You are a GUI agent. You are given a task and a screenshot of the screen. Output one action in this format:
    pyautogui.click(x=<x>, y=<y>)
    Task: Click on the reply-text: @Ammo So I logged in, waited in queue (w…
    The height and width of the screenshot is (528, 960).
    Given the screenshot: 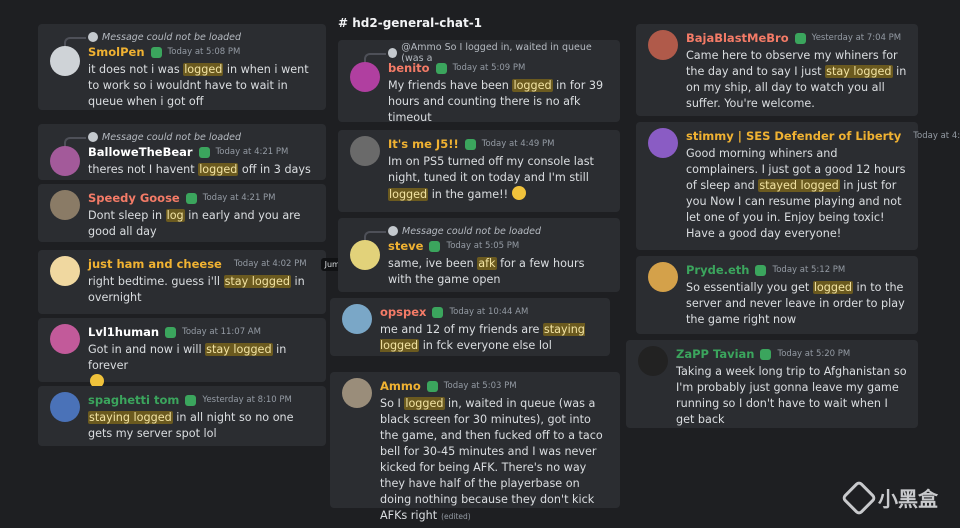 What is the action you would take?
    pyautogui.click(x=496, y=53)
    